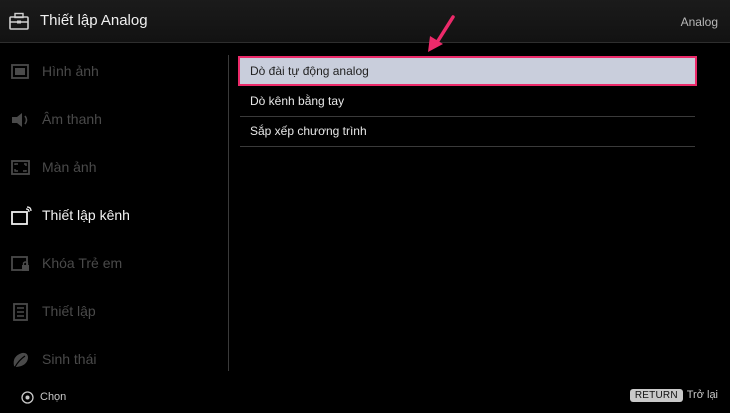 This screenshot has width=730, height=413. What do you see at coordinates (20, 263) in the screenshot?
I see `parental-lock-icon` at bounding box center [20, 263].